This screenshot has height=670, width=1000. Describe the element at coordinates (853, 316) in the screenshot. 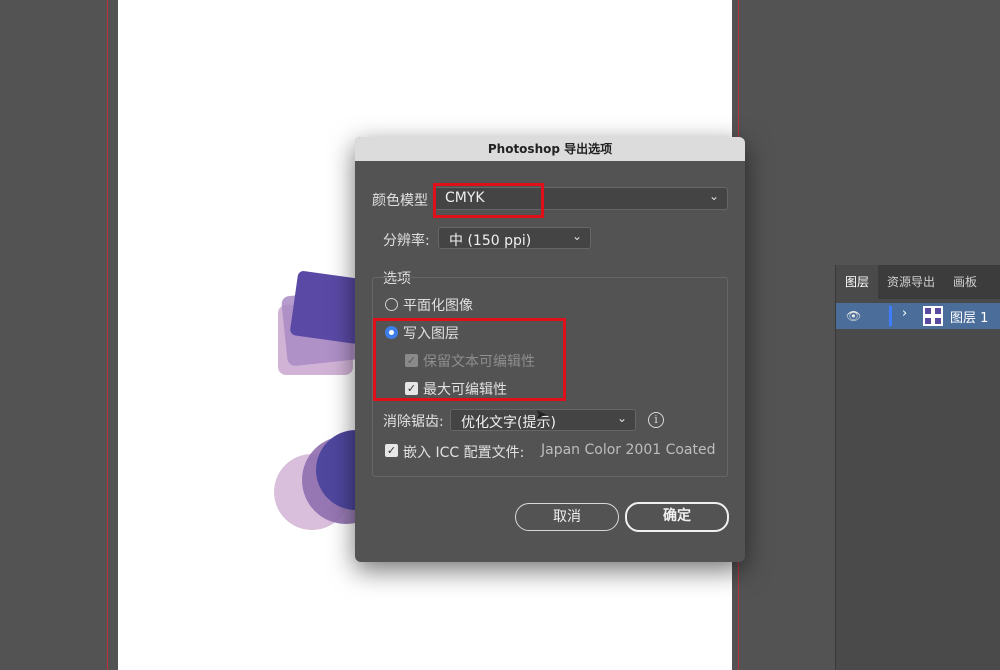

I see `eye-icon: 👁` at that location.